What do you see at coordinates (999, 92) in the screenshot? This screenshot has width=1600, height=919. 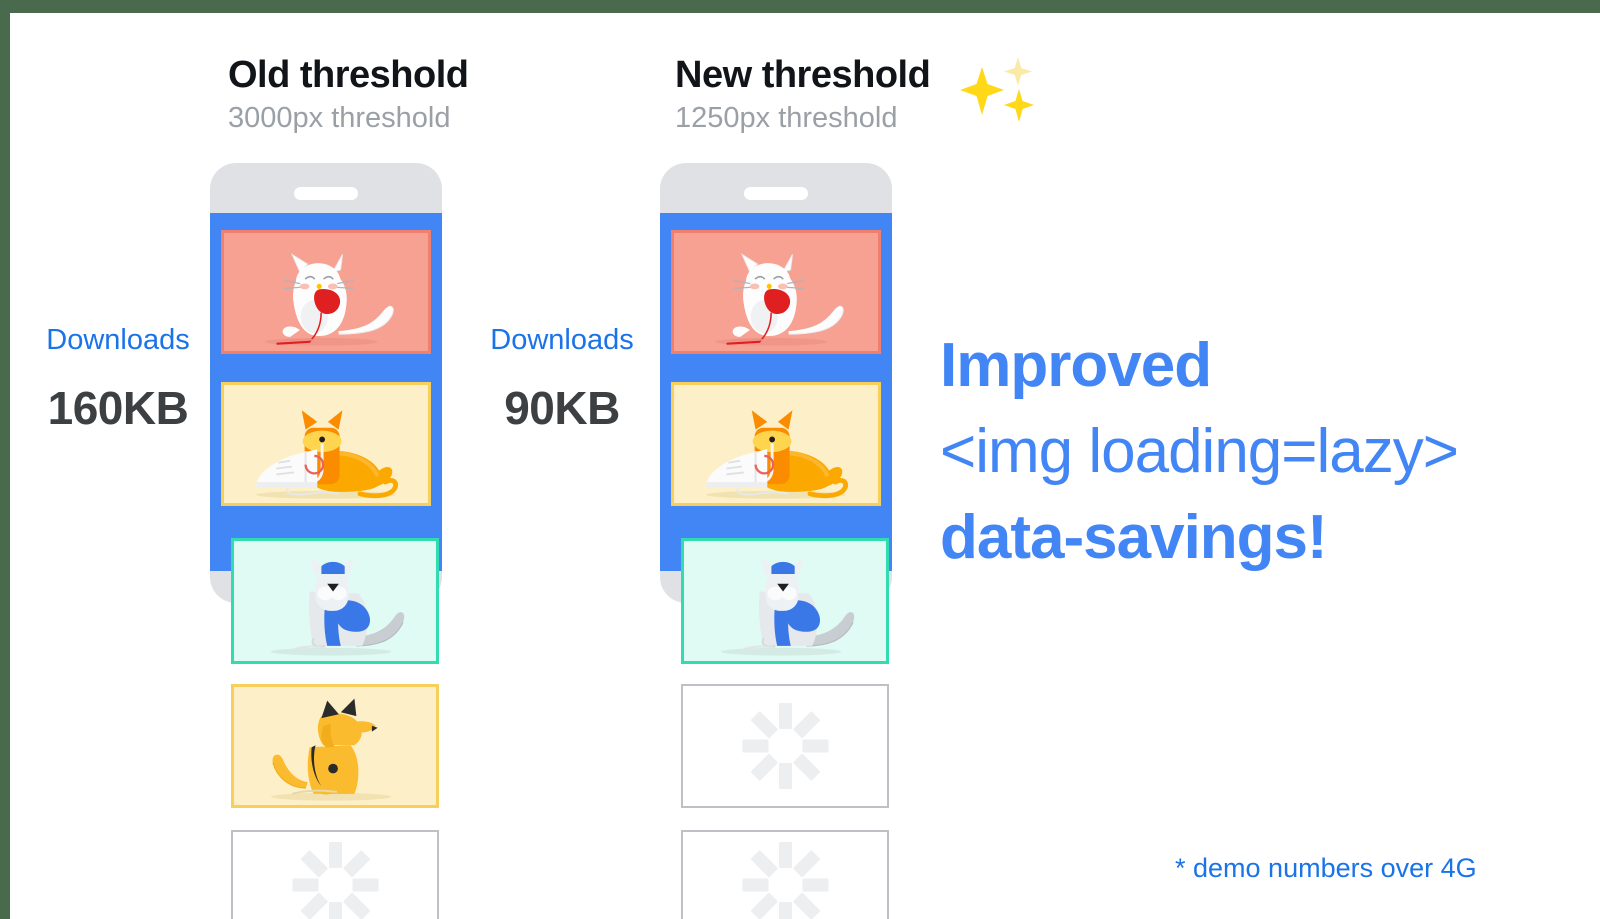 I see `sparkles-icon` at bounding box center [999, 92].